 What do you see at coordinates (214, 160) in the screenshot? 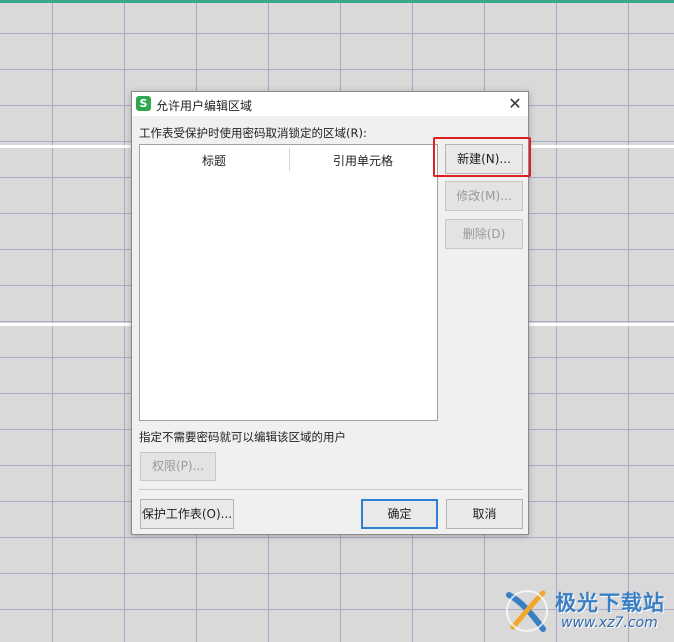
I see `column-header-title: 标题` at bounding box center [214, 160].